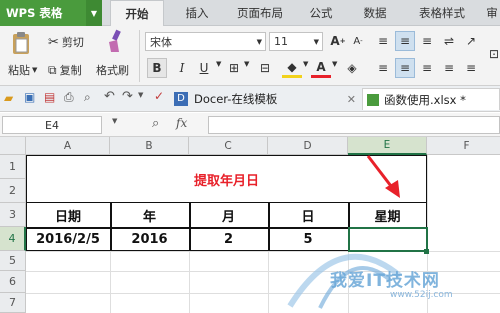  Describe the element at coordinates (69, 97) in the screenshot. I see `print-icon: ⎙` at that location.